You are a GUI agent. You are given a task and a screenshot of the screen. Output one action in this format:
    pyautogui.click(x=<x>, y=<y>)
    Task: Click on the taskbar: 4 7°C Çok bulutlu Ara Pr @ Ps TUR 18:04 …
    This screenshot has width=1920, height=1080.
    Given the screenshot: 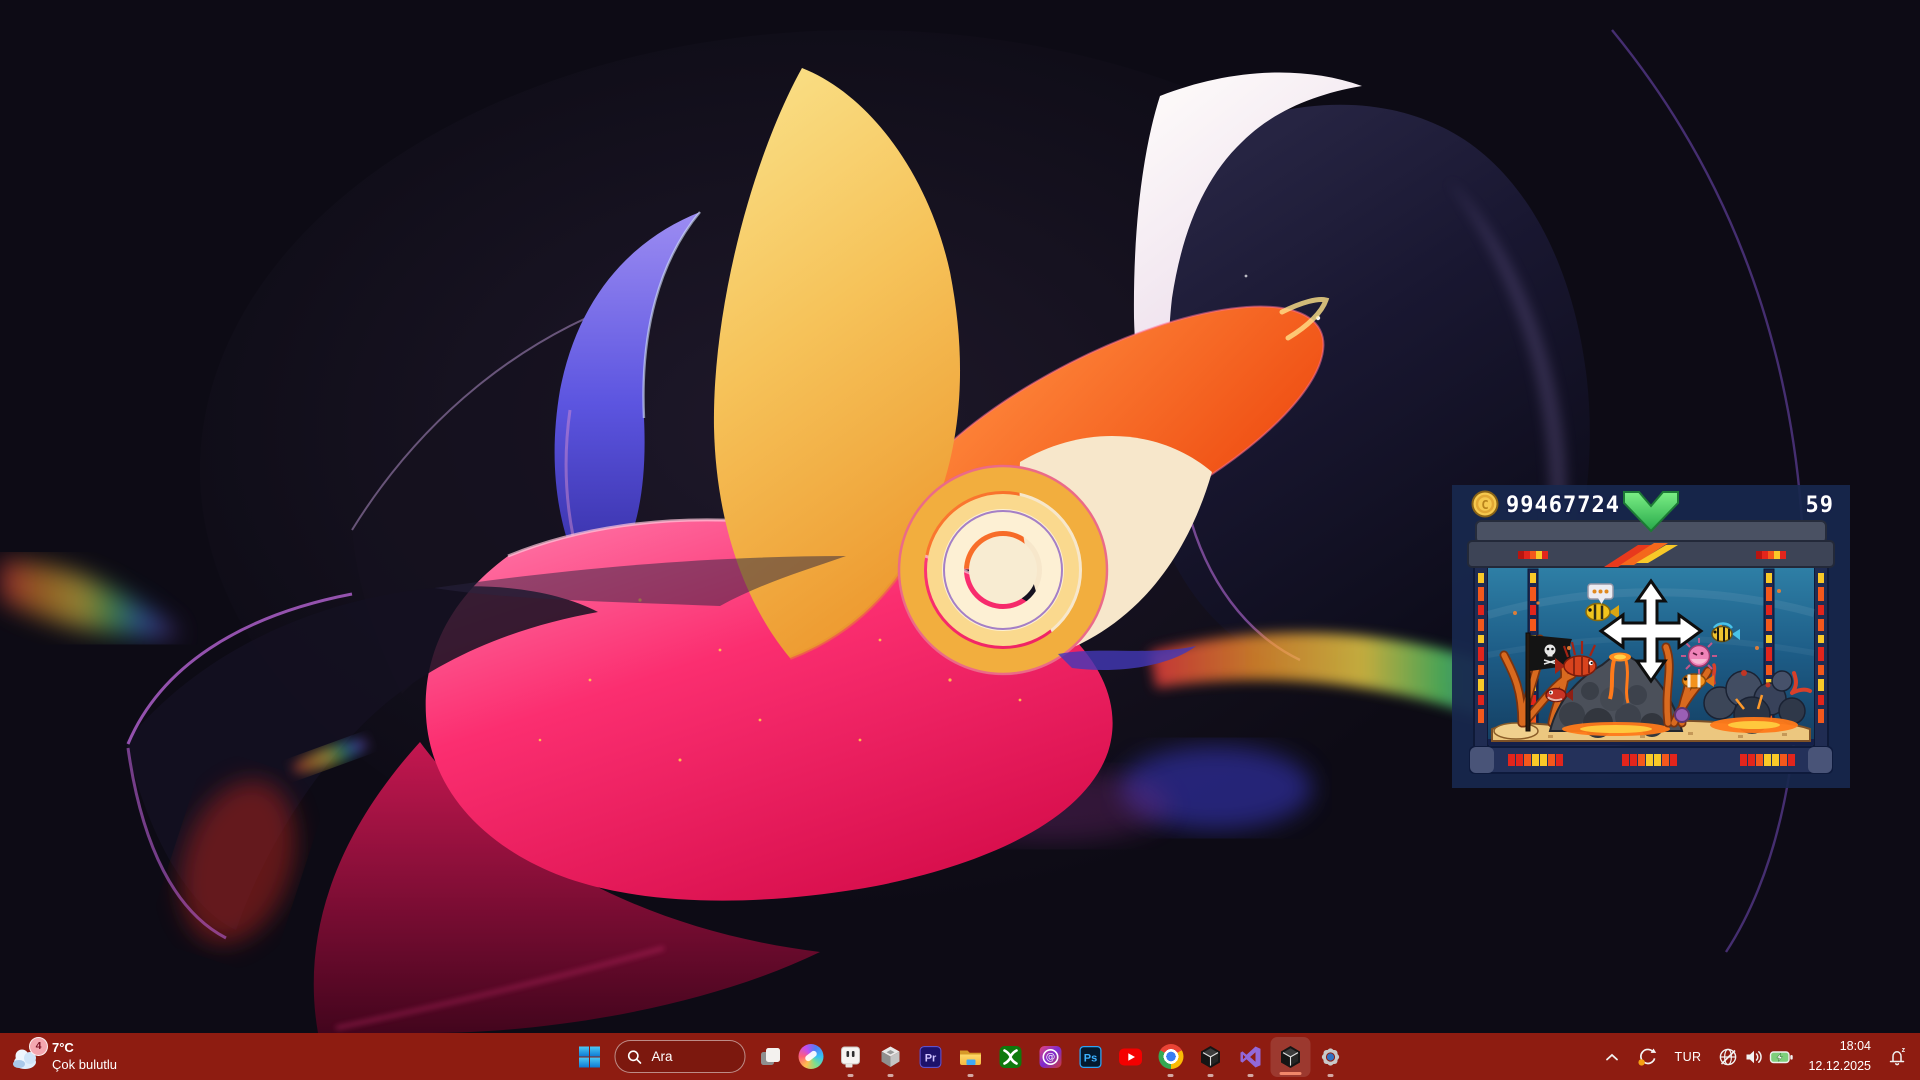 What is the action you would take?
    pyautogui.click(x=960, y=1056)
    